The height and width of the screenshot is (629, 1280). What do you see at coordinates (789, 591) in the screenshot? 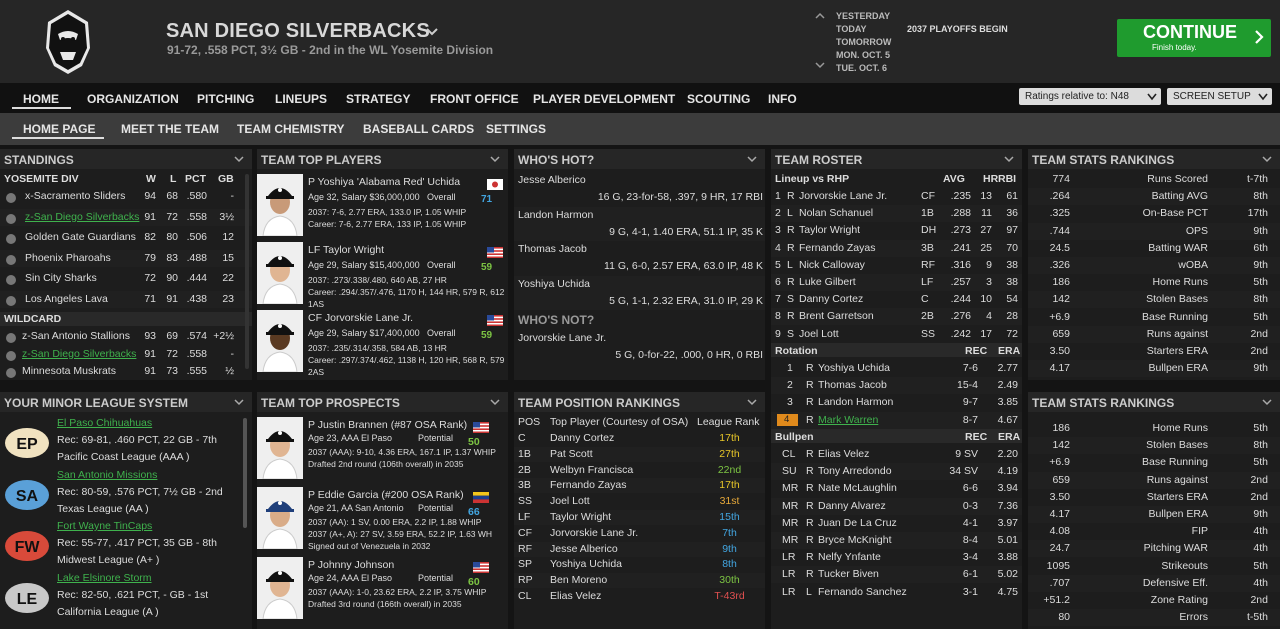
I see `bullpen-role: LR` at bounding box center [789, 591].